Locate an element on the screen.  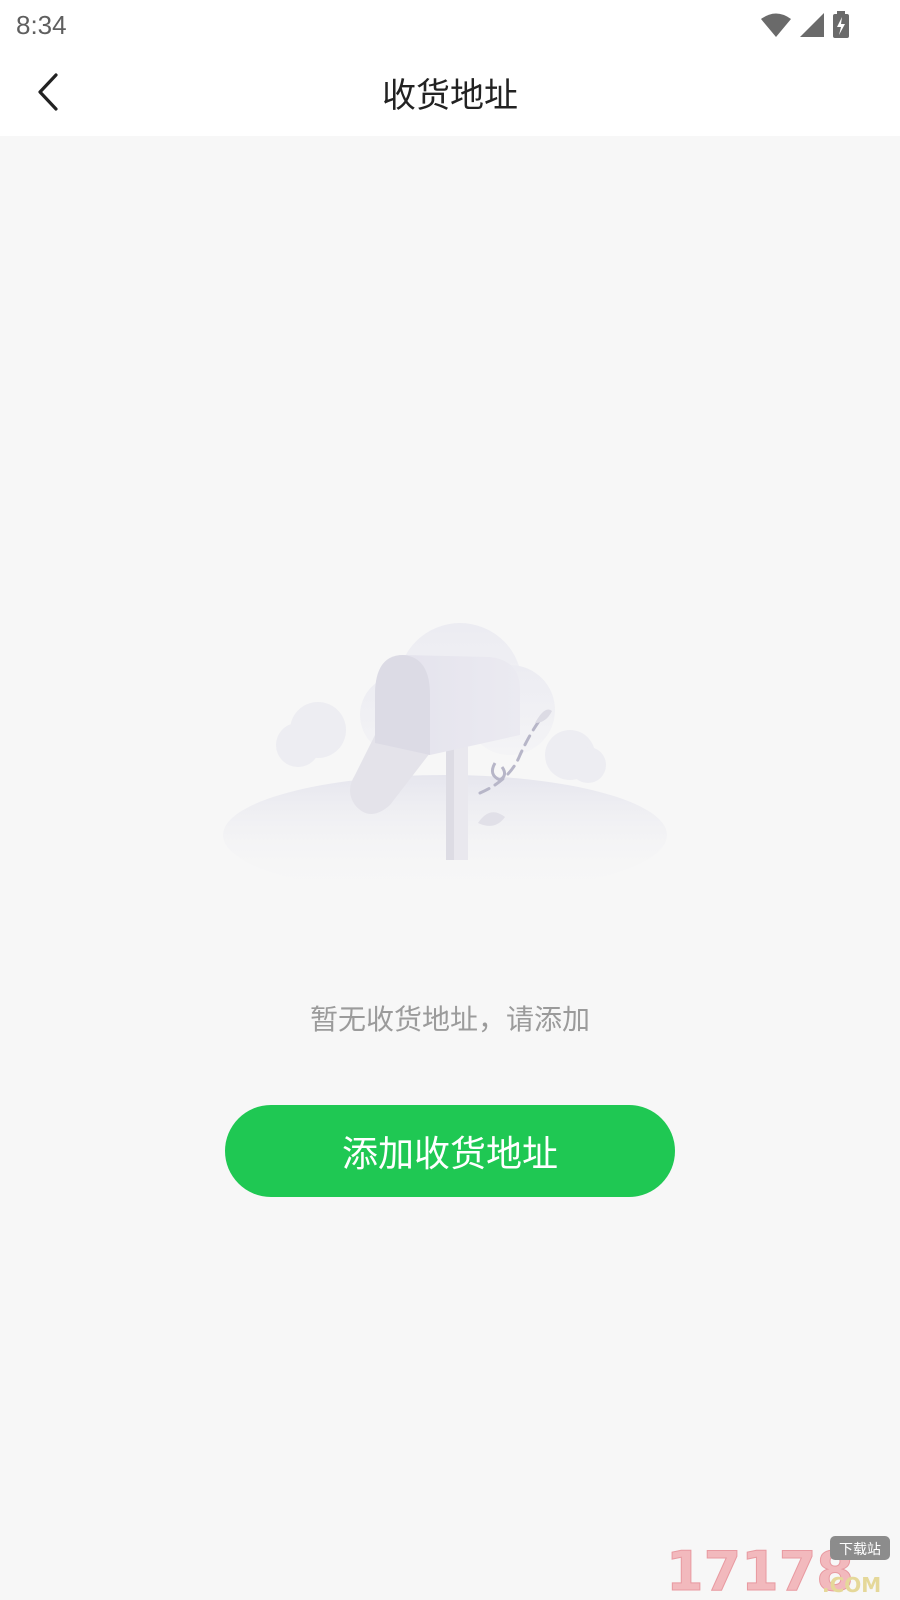
status-bar: 8:34 is located at coordinates (450, 25).